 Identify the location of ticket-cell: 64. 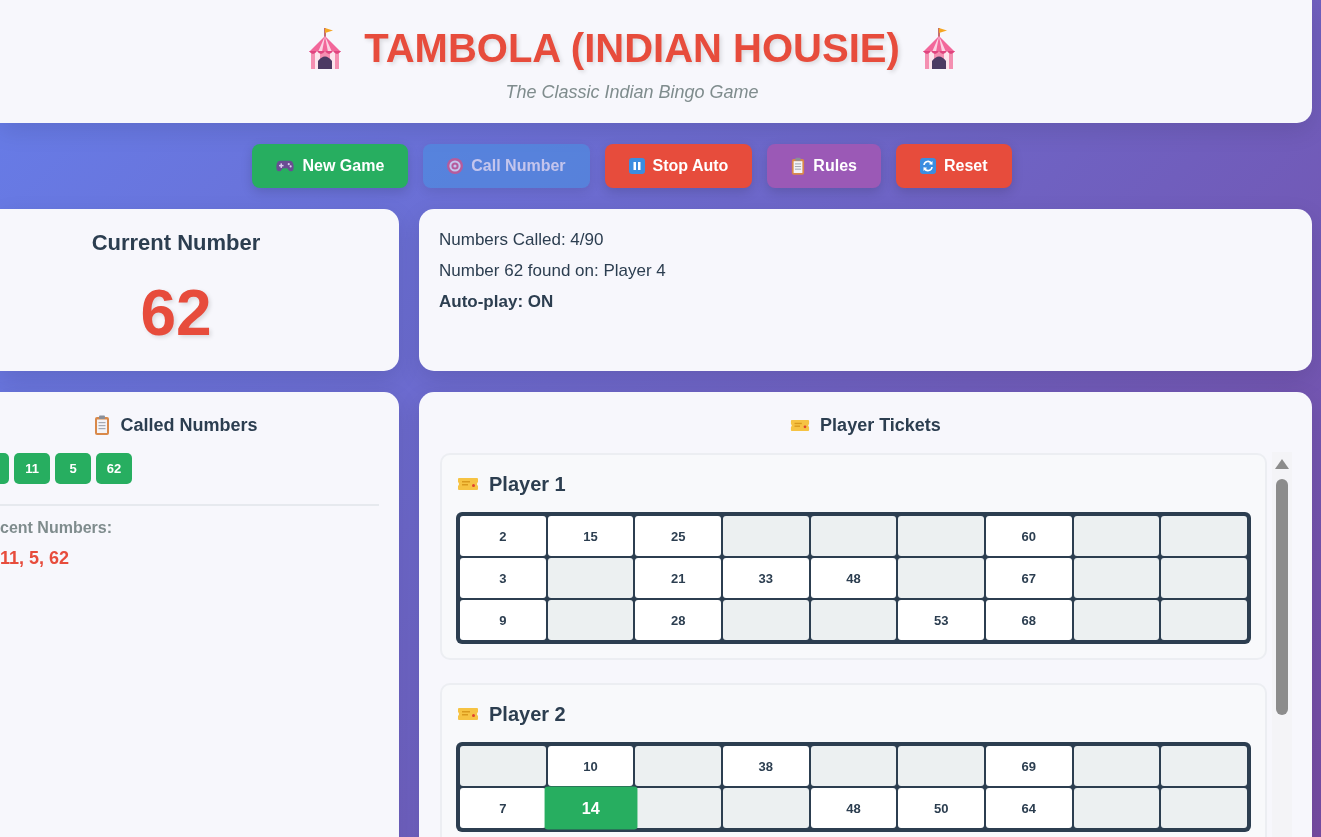
(1029, 808).